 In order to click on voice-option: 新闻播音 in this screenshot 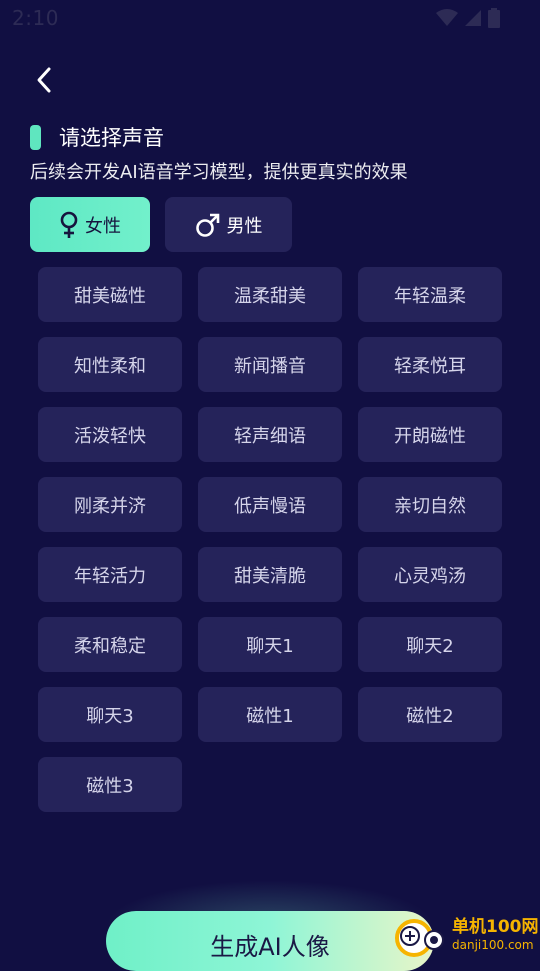, I will do `click(270, 364)`.